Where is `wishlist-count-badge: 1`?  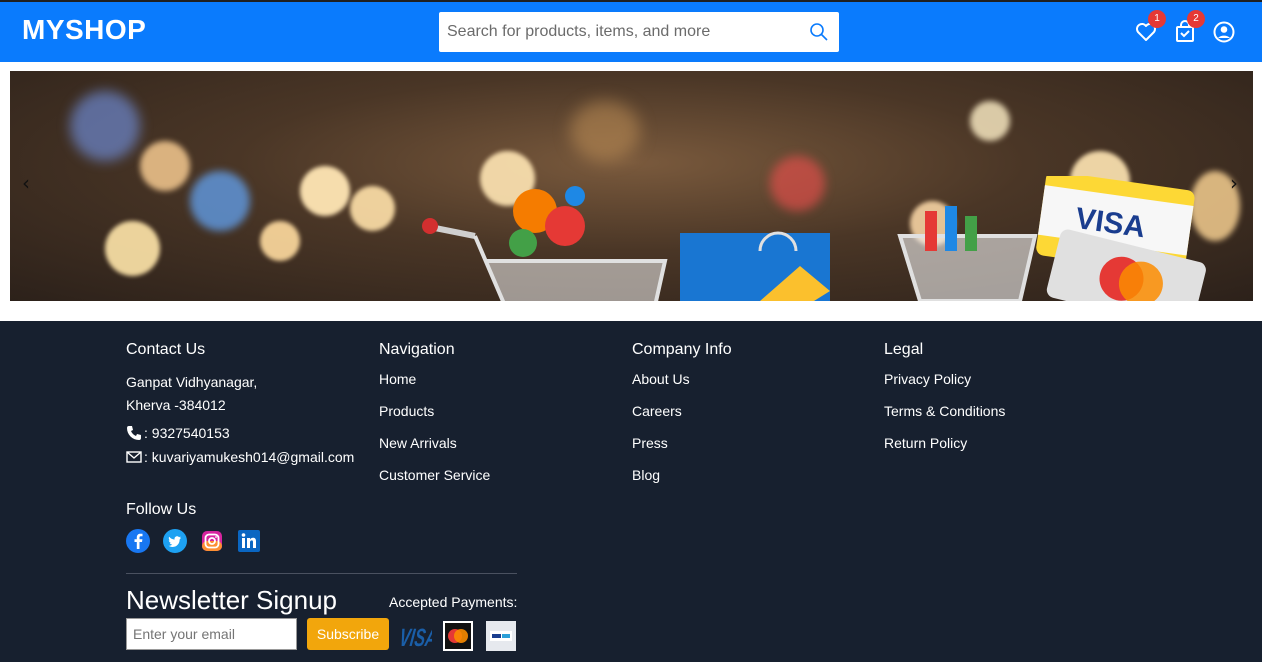
wishlist-count-badge: 1 is located at coordinates (1157, 19).